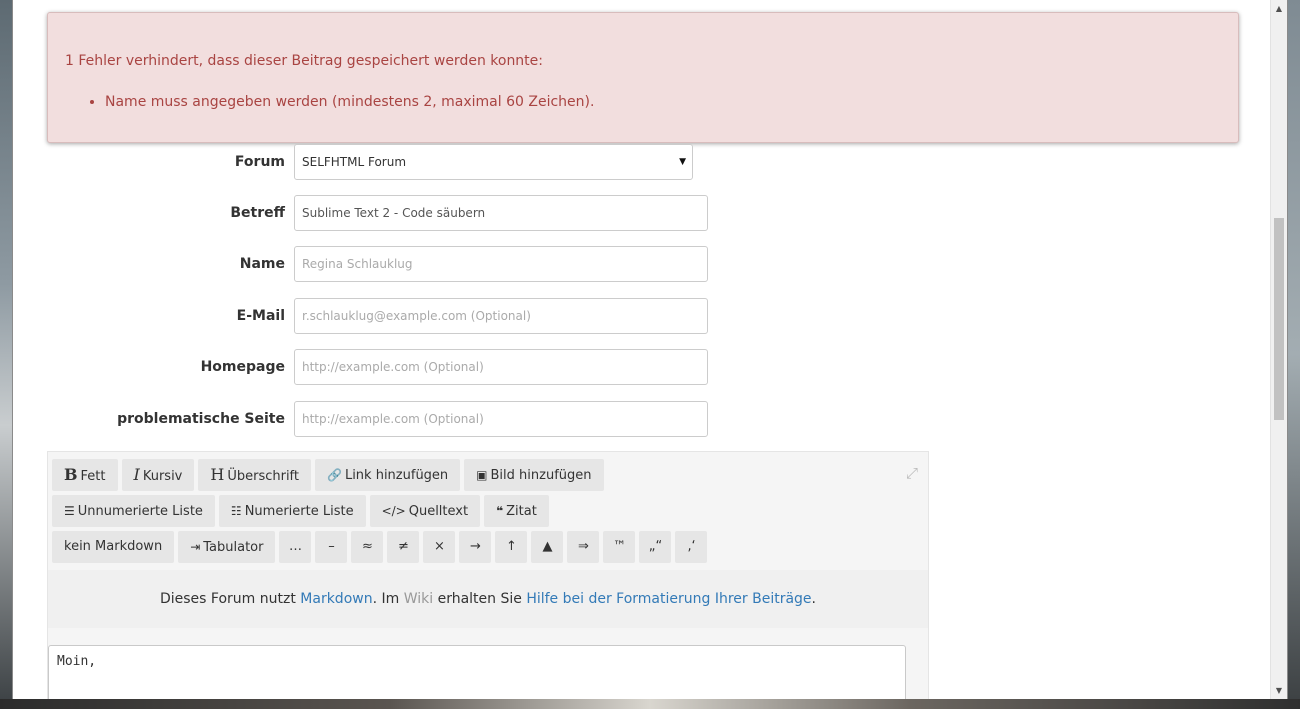  I want to click on toolbar-row-3: kein Markdown ⇥ Tabulator… – ≈ ≠ × → ↑ ▲ ⇒ ™ „“ ‚‘, so click(381, 547).